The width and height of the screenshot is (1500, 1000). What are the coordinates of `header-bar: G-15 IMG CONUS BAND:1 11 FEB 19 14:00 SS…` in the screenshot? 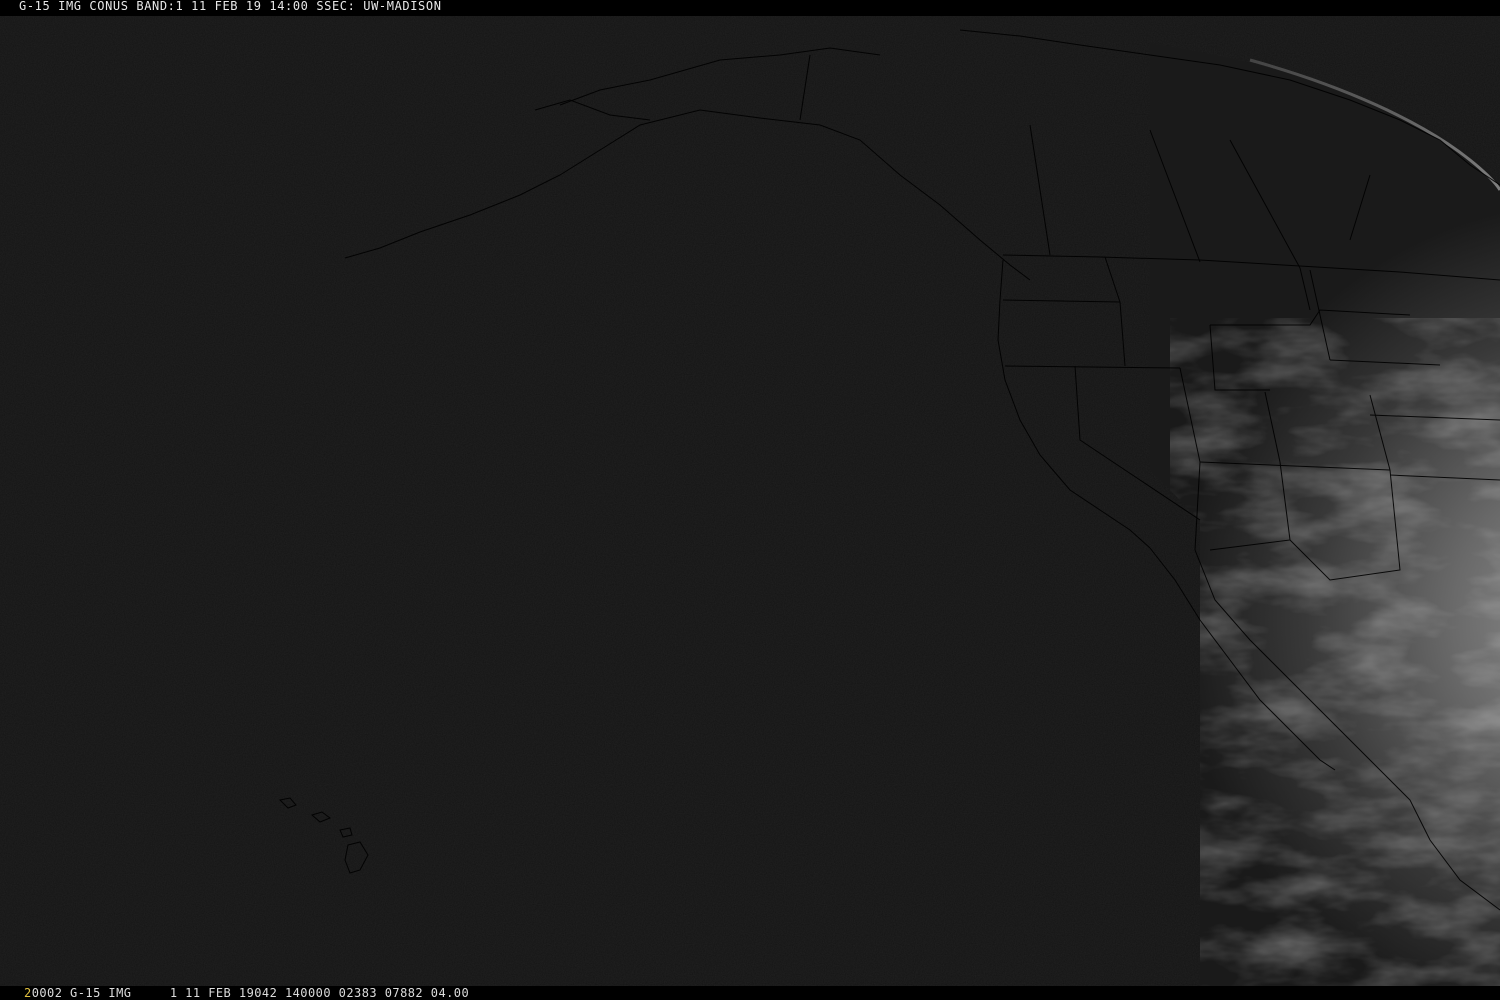 It's located at (750, 8).